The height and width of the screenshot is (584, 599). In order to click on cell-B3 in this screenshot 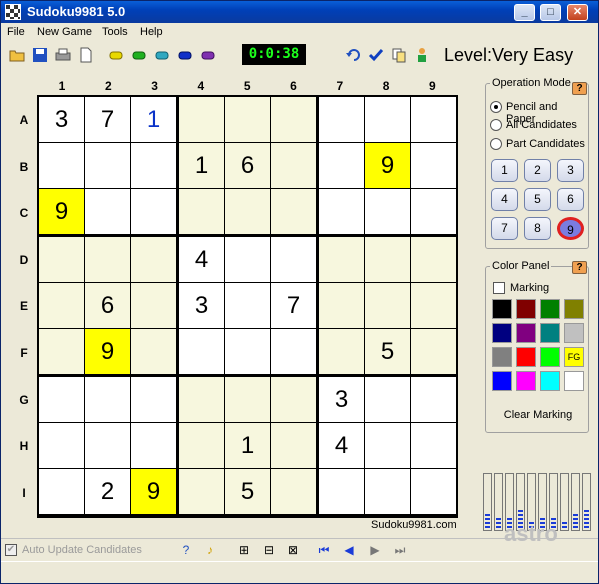, I will do `click(153, 165)`.